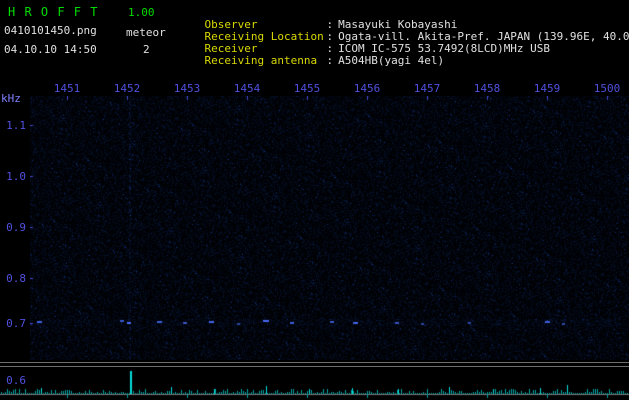 The image size is (629, 400). Describe the element at coordinates (16, 176) in the screenshot. I see `freq-axis-label: 1.0` at that location.